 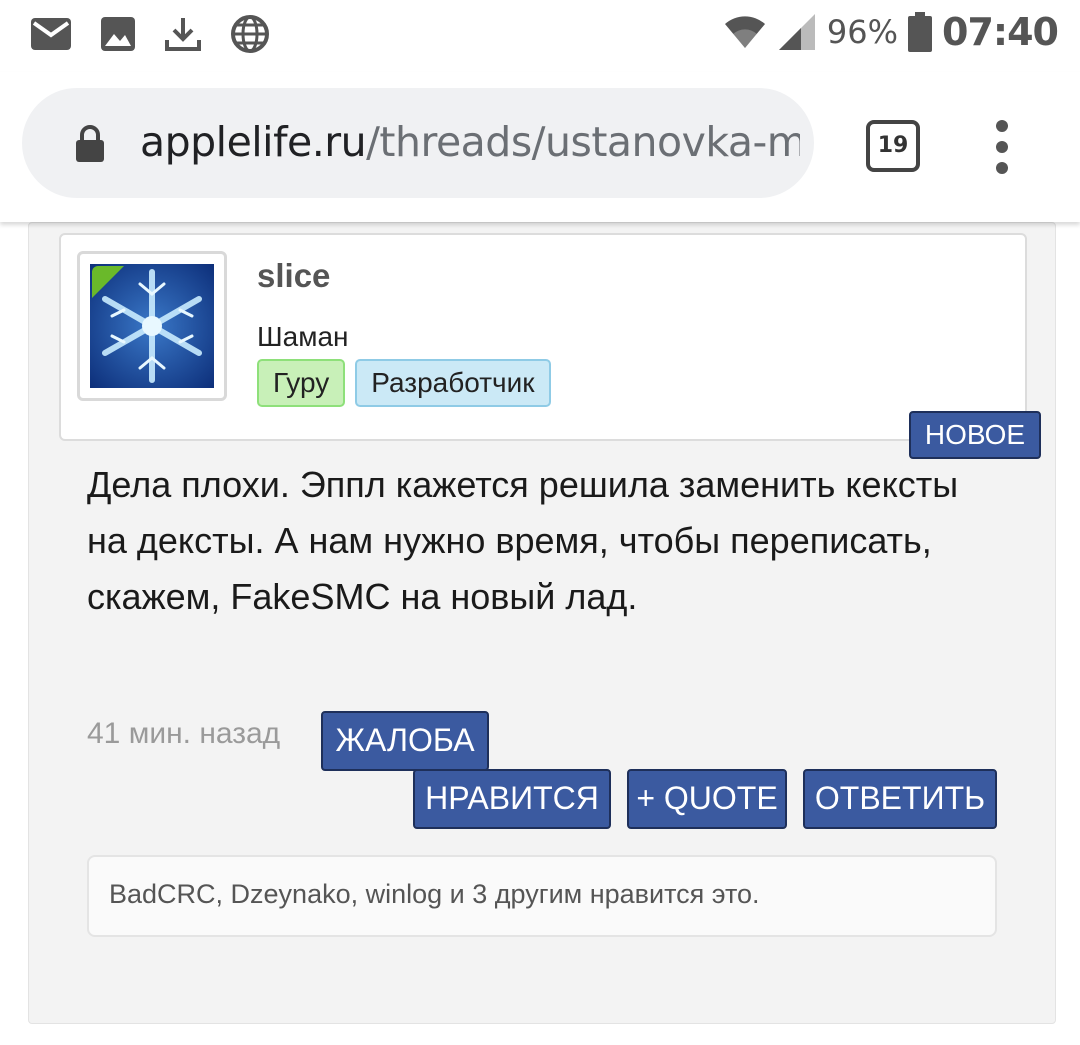 I want to click on url-text: applelife.ru/threads/ustanovka-m, so click(x=470, y=142).